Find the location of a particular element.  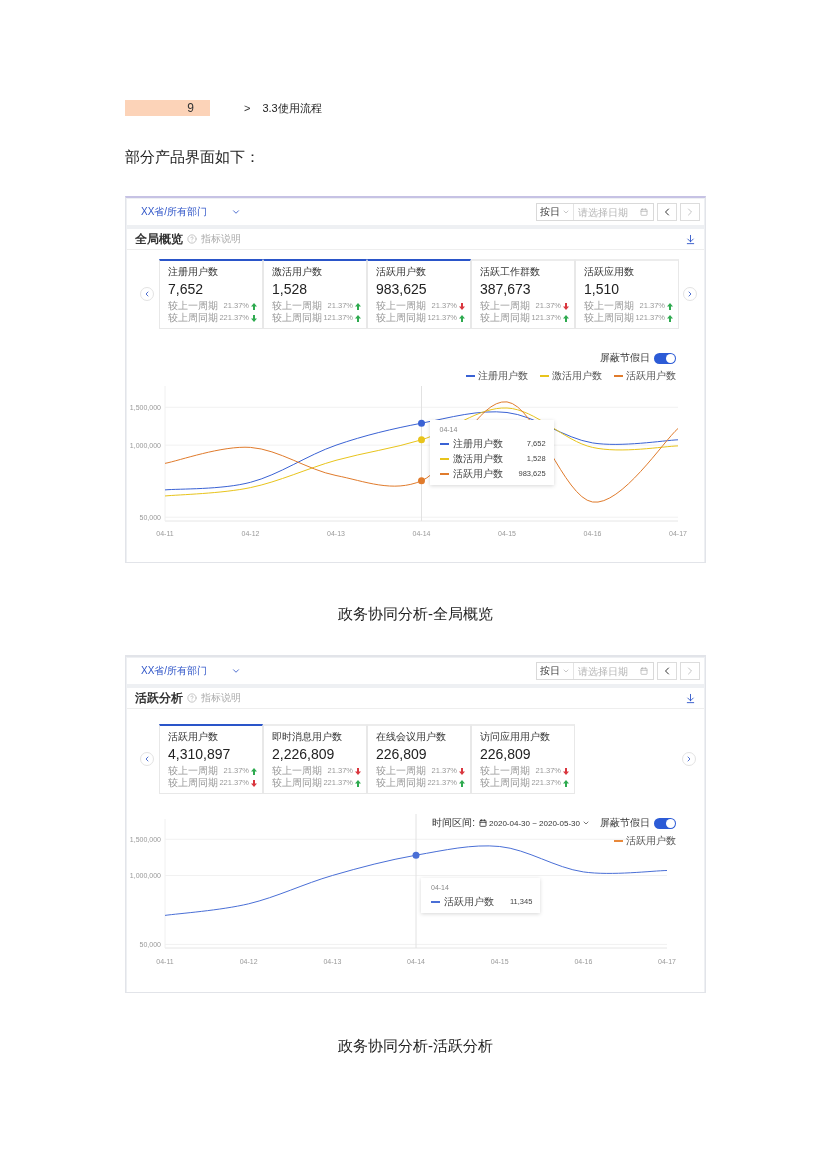

date-range-select: 2020-04-30 ~ 2020-05-30 is located at coordinates (534, 823).